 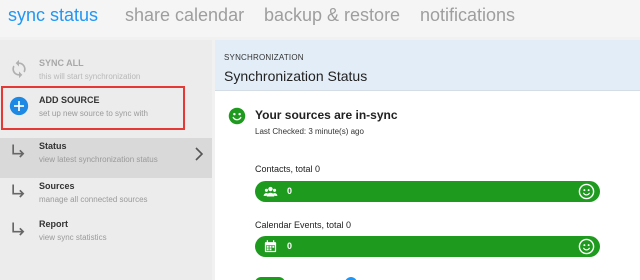 What do you see at coordinates (332, 15) in the screenshot?
I see `tab-backup-restore: backup & restore` at bounding box center [332, 15].